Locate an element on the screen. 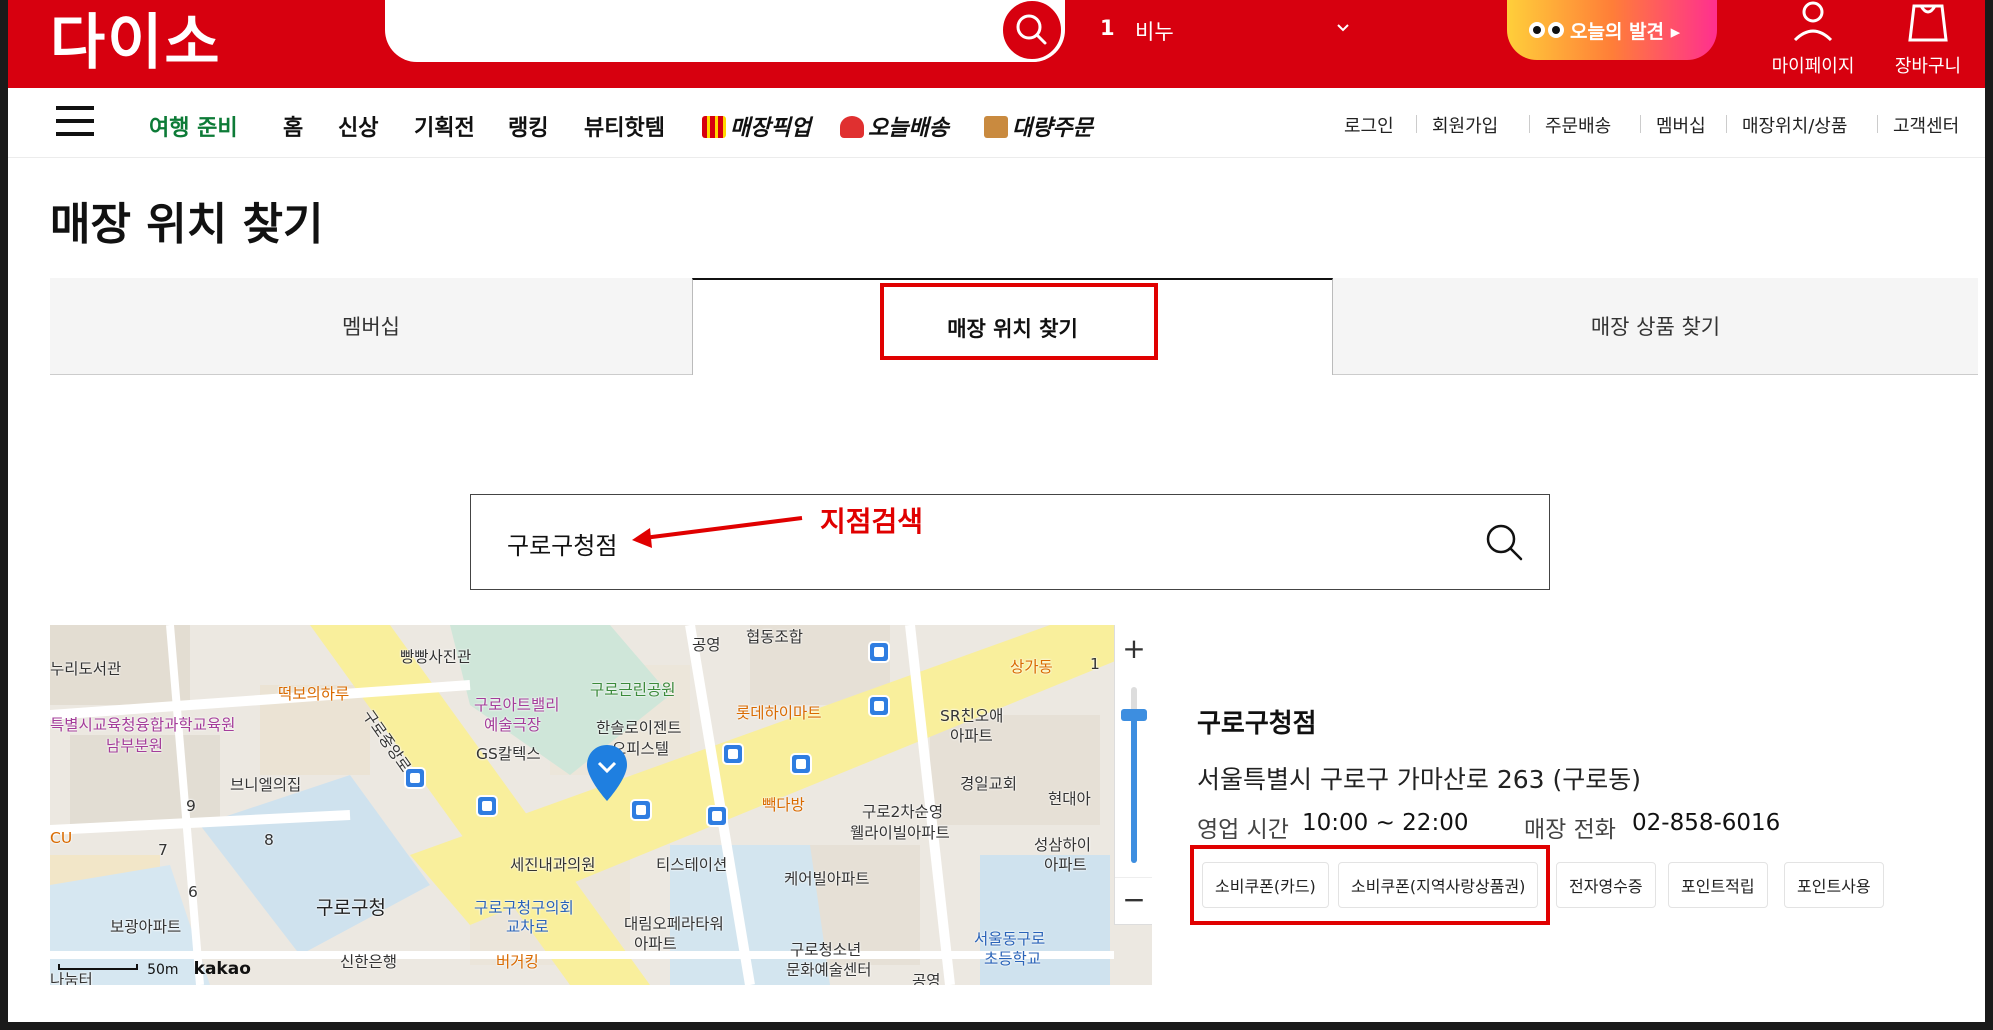 This screenshot has width=1993, height=1030. nav-home: 홈 is located at coordinates (293, 126).